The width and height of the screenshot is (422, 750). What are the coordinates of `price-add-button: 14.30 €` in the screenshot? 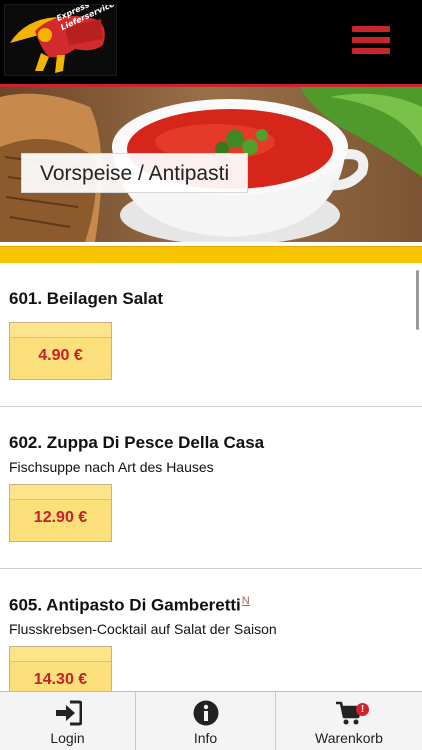 It's located at (60, 668).